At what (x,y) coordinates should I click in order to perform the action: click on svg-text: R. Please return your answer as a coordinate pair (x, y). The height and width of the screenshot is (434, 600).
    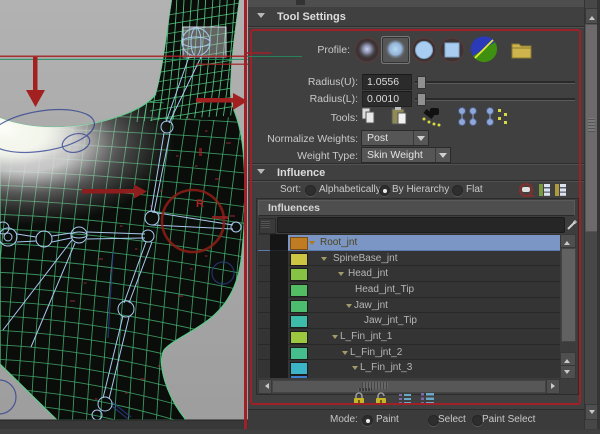
    Looking at the image, I should click on (200, 204).